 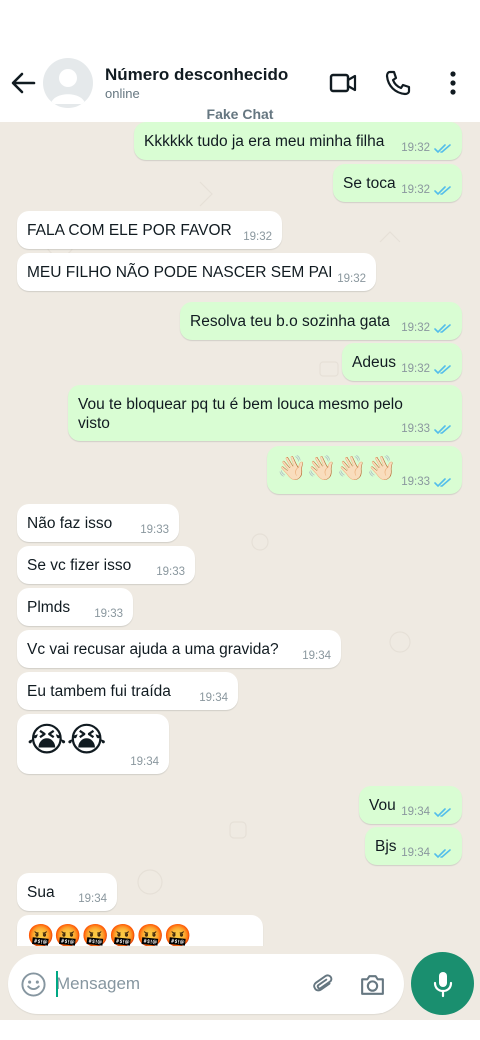 What do you see at coordinates (240, 114) in the screenshot?
I see `chat-caption: Fake Chat` at bounding box center [240, 114].